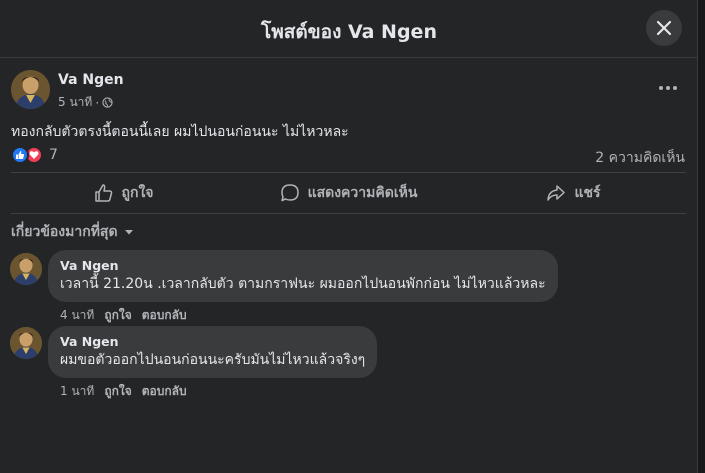  What do you see at coordinates (587, 193) in the screenshot?
I see `share-button-label: แชร์` at bounding box center [587, 193].